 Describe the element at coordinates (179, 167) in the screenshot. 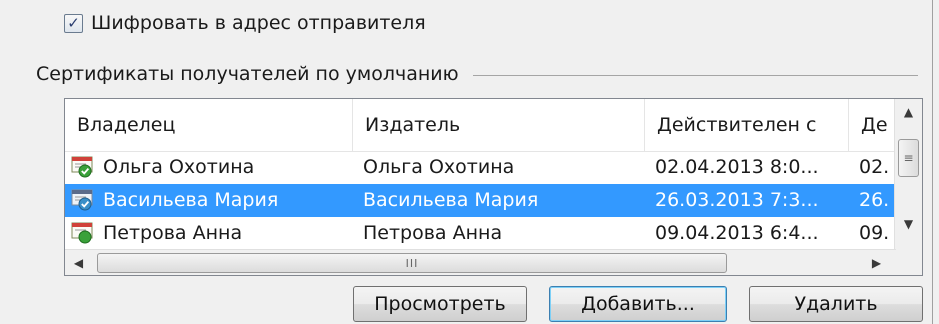

I see `cell-owner: Ольга Охотина` at that location.